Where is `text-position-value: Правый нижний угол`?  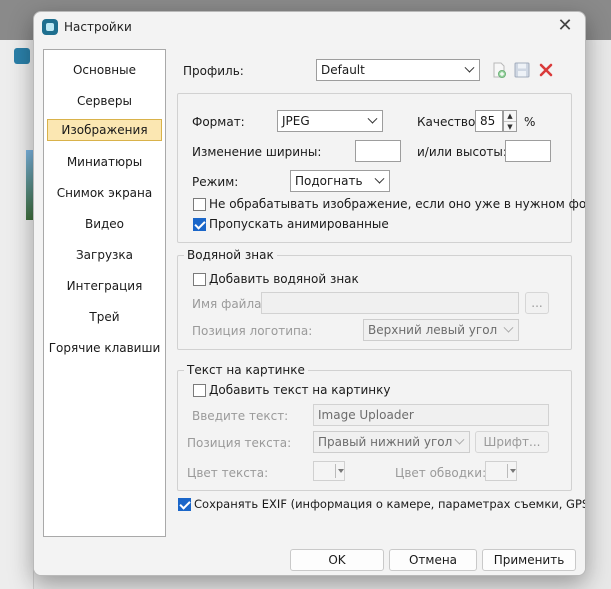 text-position-value: Правый нижний угол is located at coordinates (385, 442).